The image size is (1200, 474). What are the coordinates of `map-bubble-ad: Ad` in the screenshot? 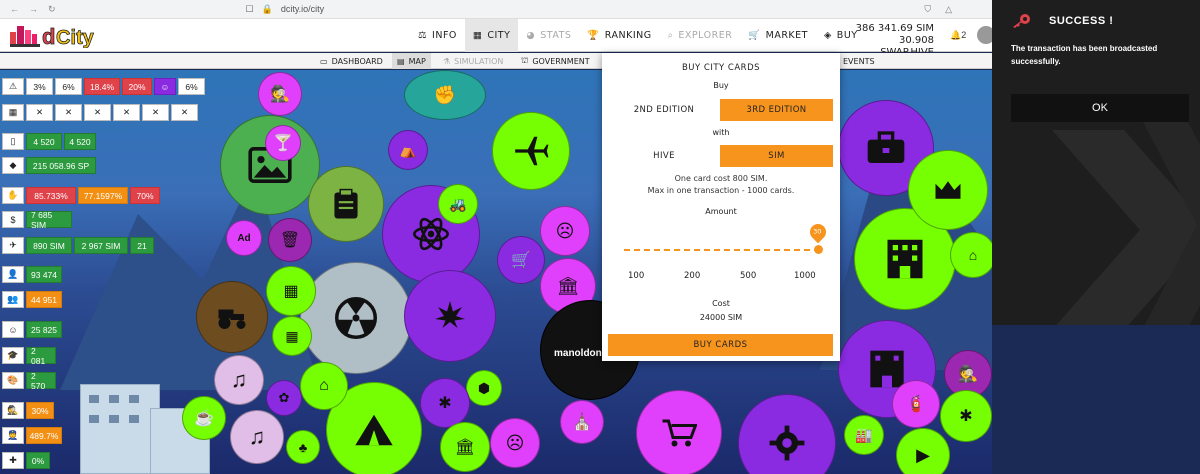 It's located at (244, 238).